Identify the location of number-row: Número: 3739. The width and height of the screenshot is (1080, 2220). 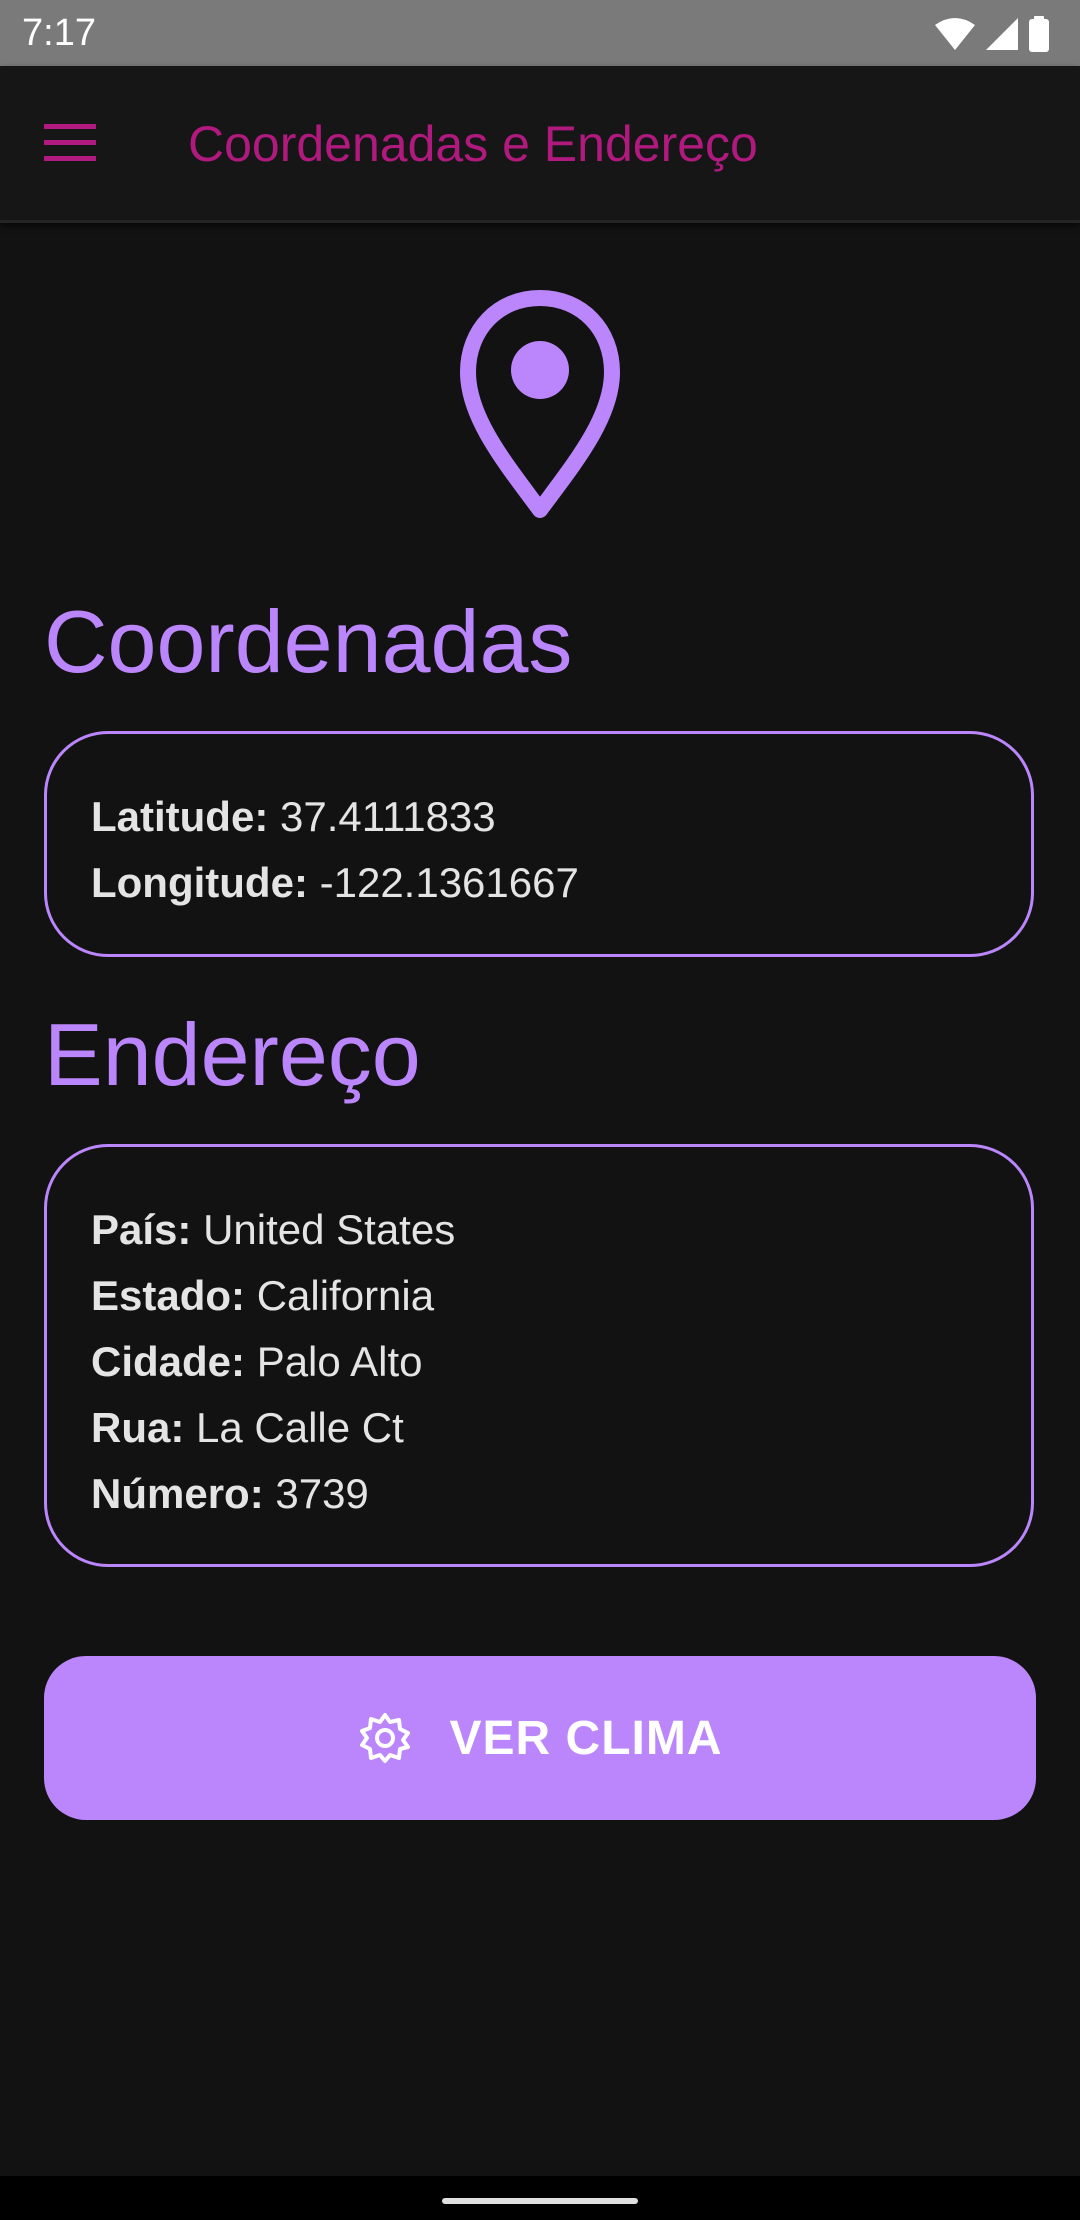
(539, 1494).